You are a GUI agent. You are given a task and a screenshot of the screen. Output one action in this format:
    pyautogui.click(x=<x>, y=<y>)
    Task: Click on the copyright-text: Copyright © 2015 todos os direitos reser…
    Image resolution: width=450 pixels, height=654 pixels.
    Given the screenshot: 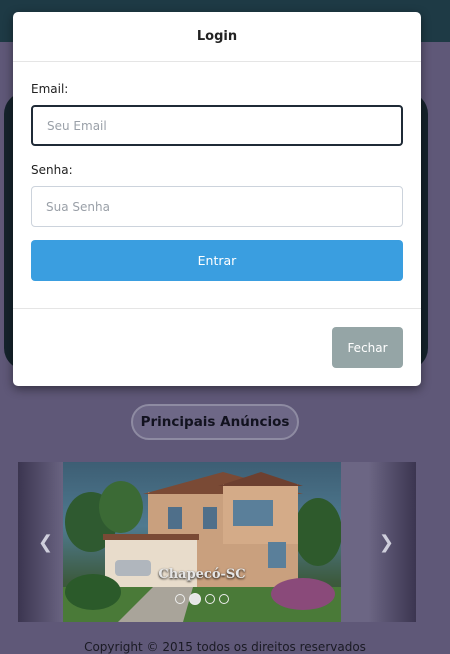 What is the action you would take?
    pyautogui.click(x=225, y=647)
    